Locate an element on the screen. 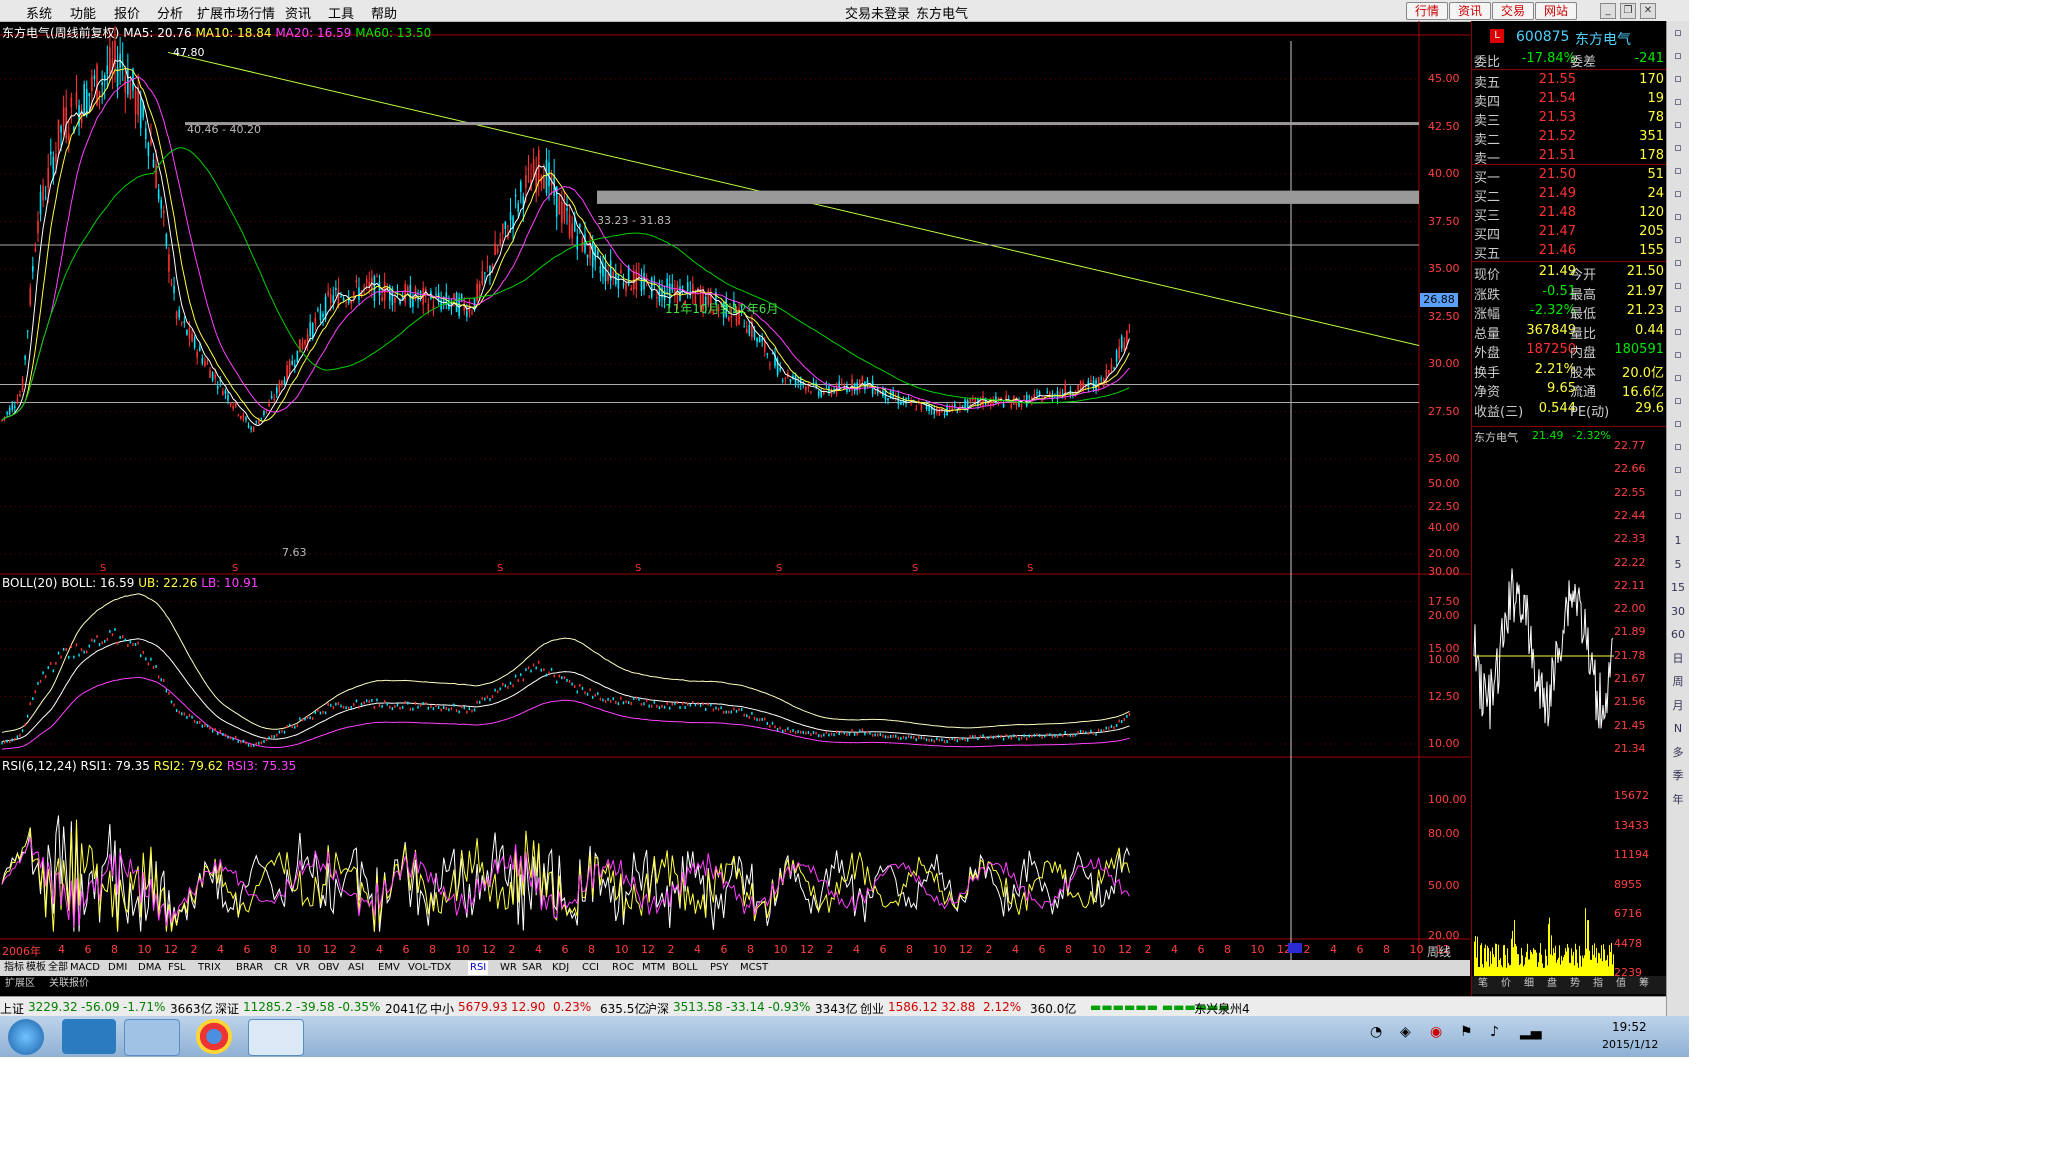 This screenshot has height=1161, width=2064. indicator-tab-wr: WR is located at coordinates (508, 968).